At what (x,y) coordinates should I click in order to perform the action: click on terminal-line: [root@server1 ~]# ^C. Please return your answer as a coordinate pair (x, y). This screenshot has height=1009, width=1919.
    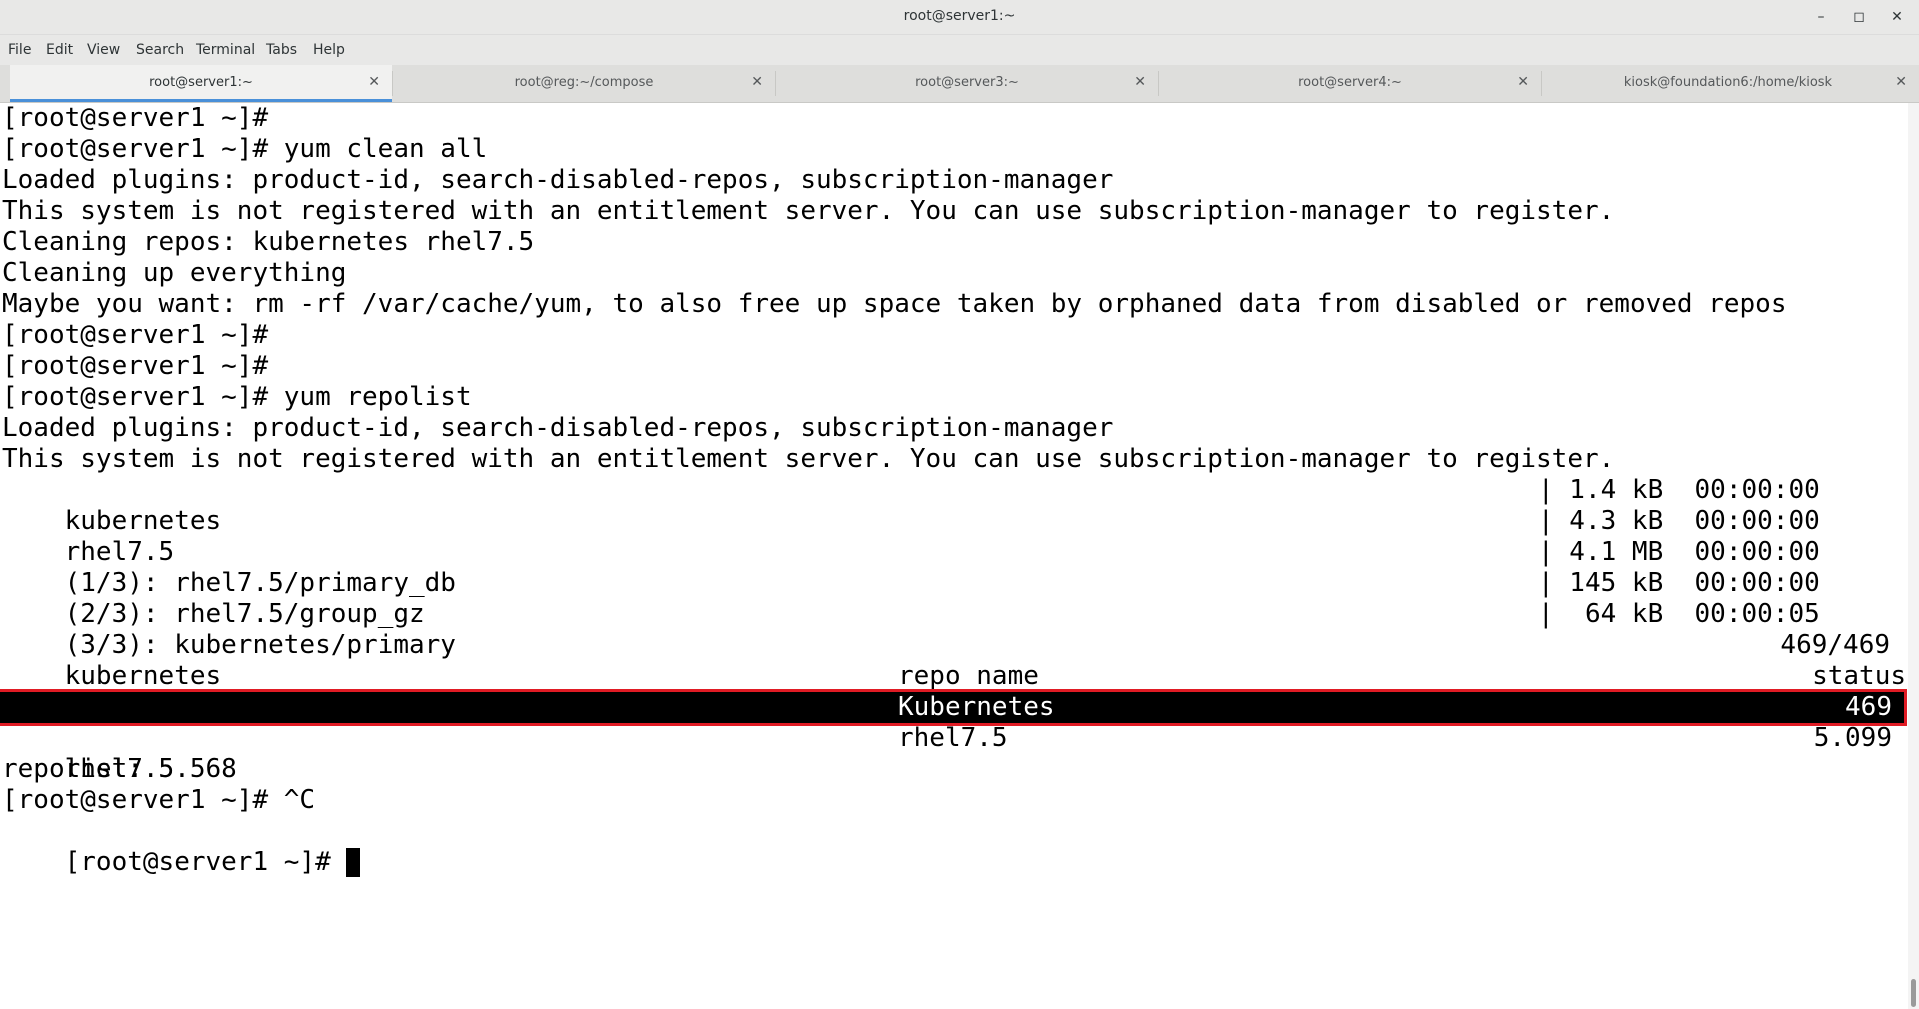
    Looking at the image, I should click on (159, 800).